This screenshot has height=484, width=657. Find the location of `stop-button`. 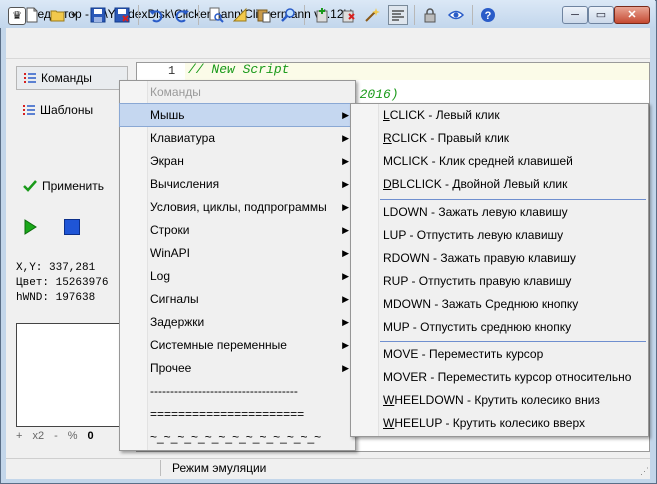

stop-button is located at coordinates (72, 227).